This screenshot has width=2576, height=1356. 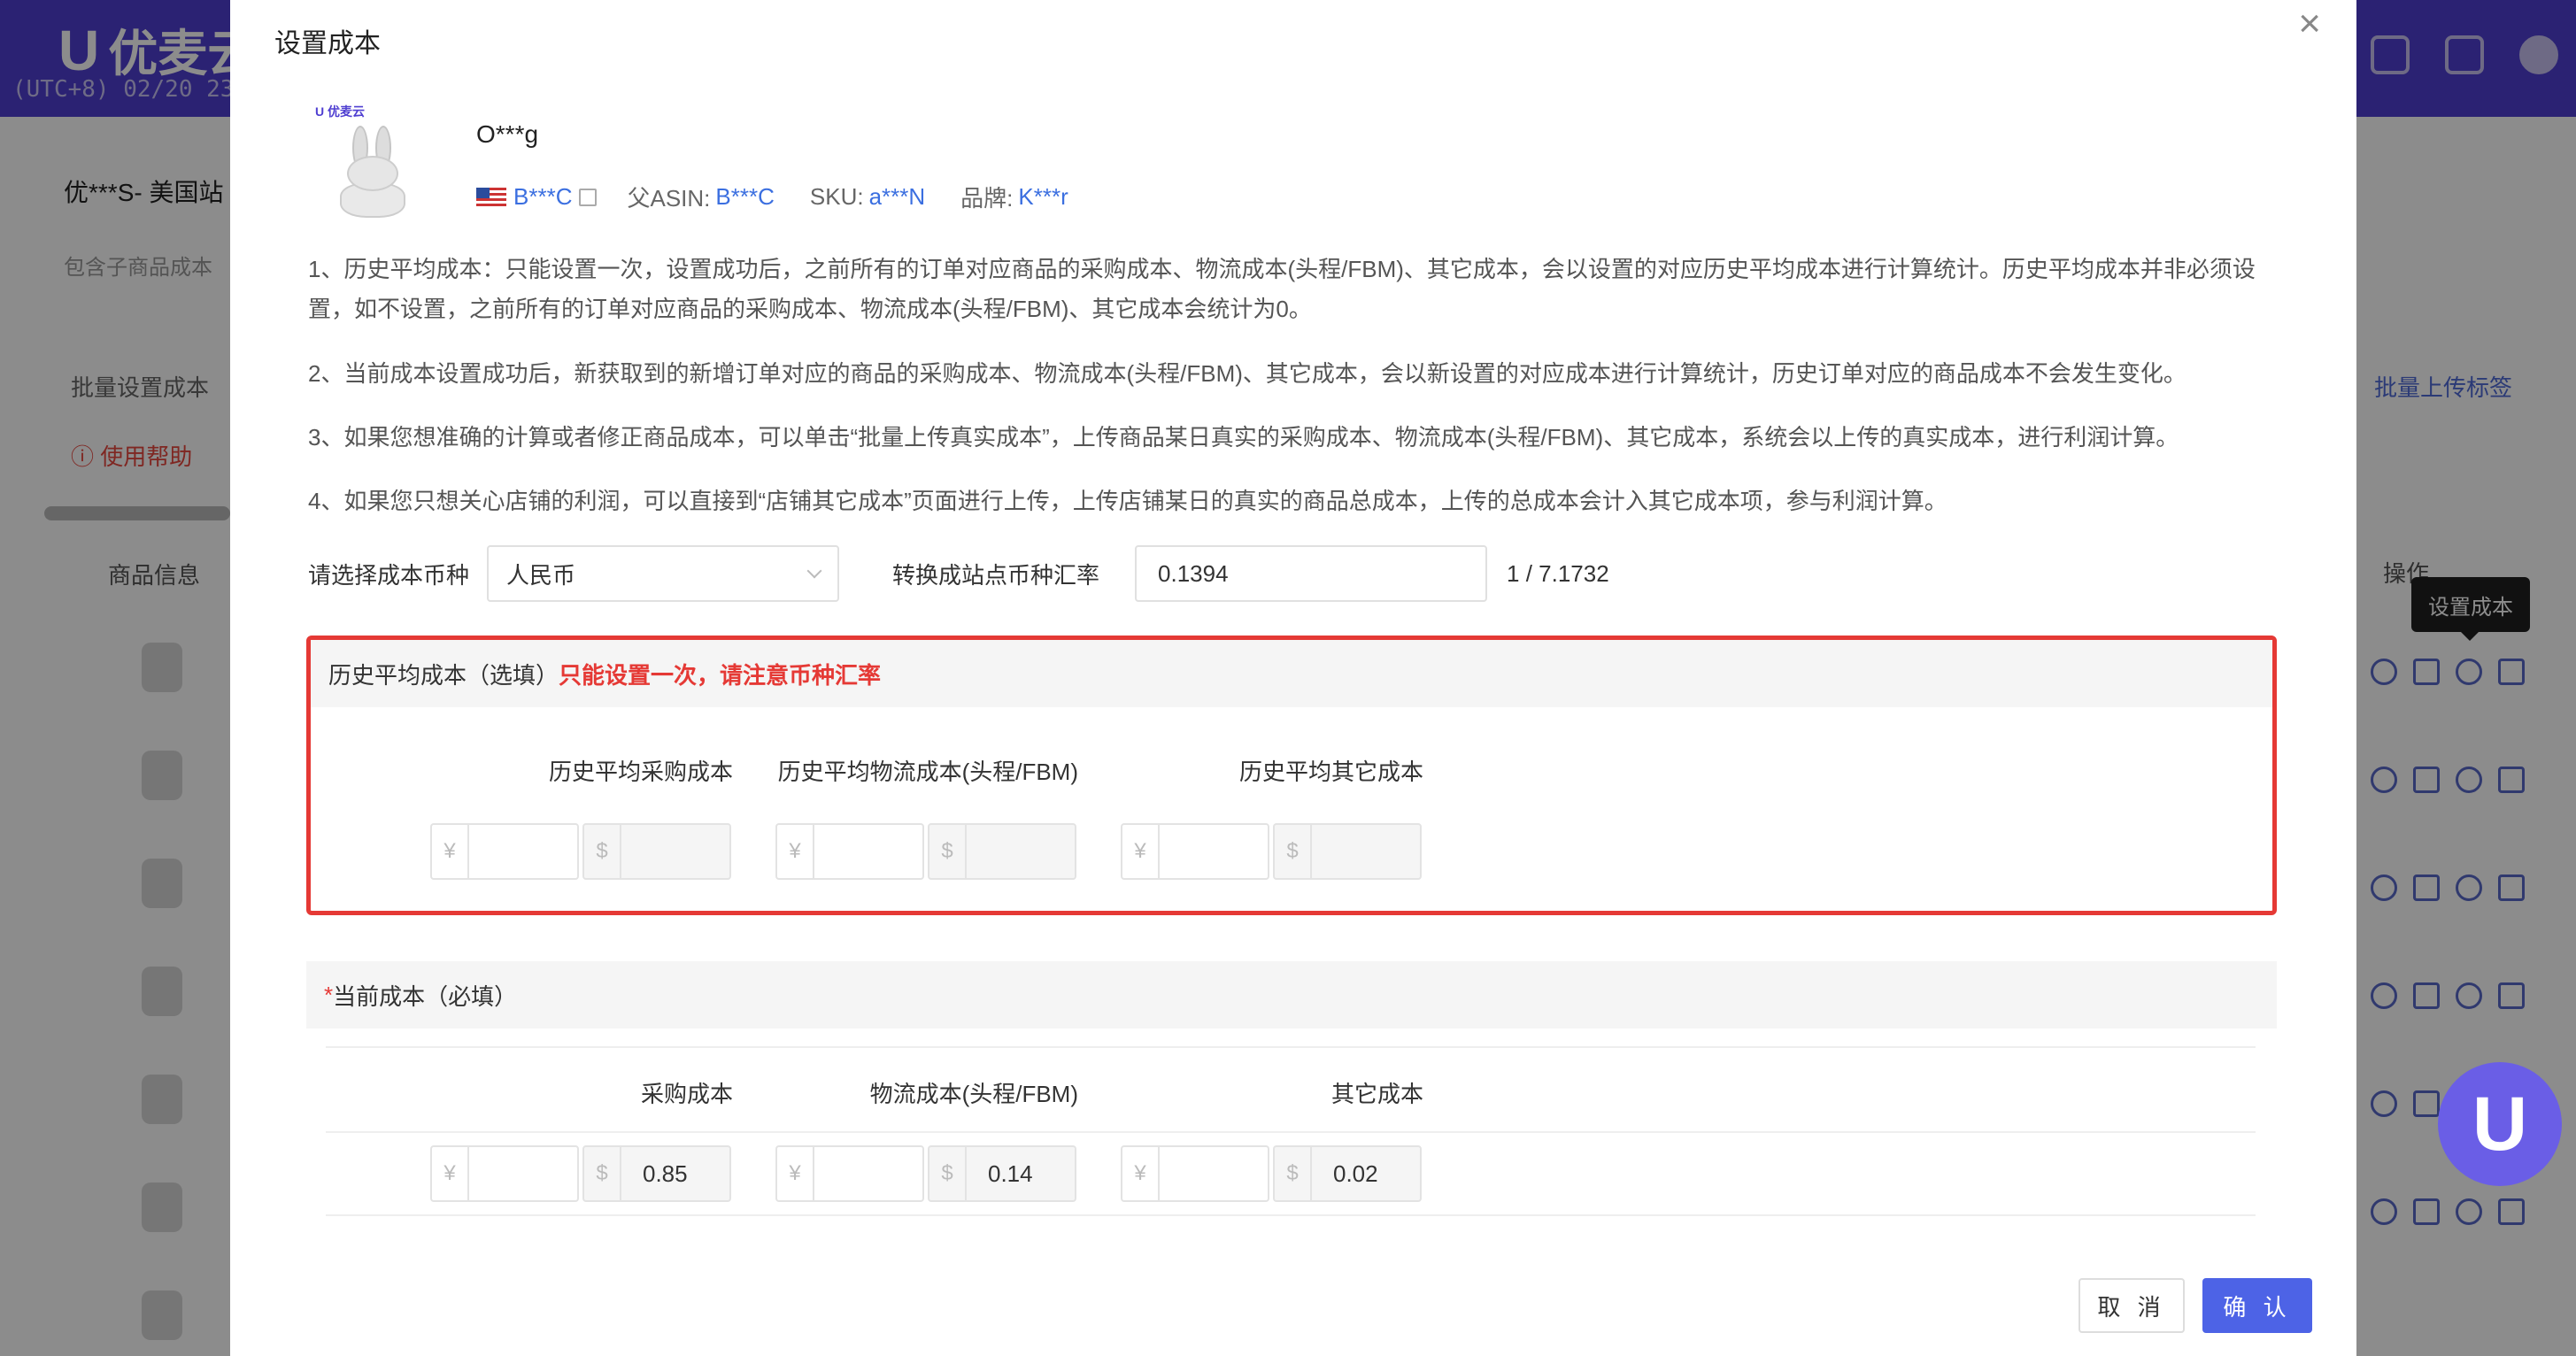 I want to click on product-meta: B***C 父ASIN: B***C SKU: a***N 品牌: K***r, so click(x=772, y=197).